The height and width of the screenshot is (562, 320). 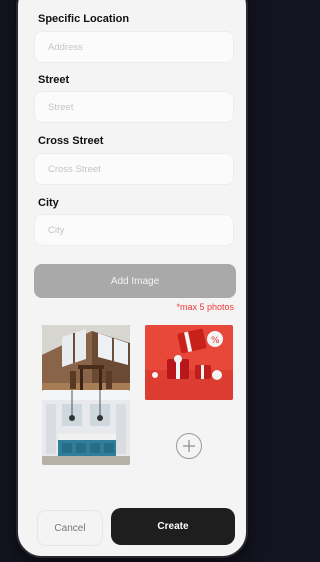 I want to click on cross-street-field, so click(x=134, y=169).